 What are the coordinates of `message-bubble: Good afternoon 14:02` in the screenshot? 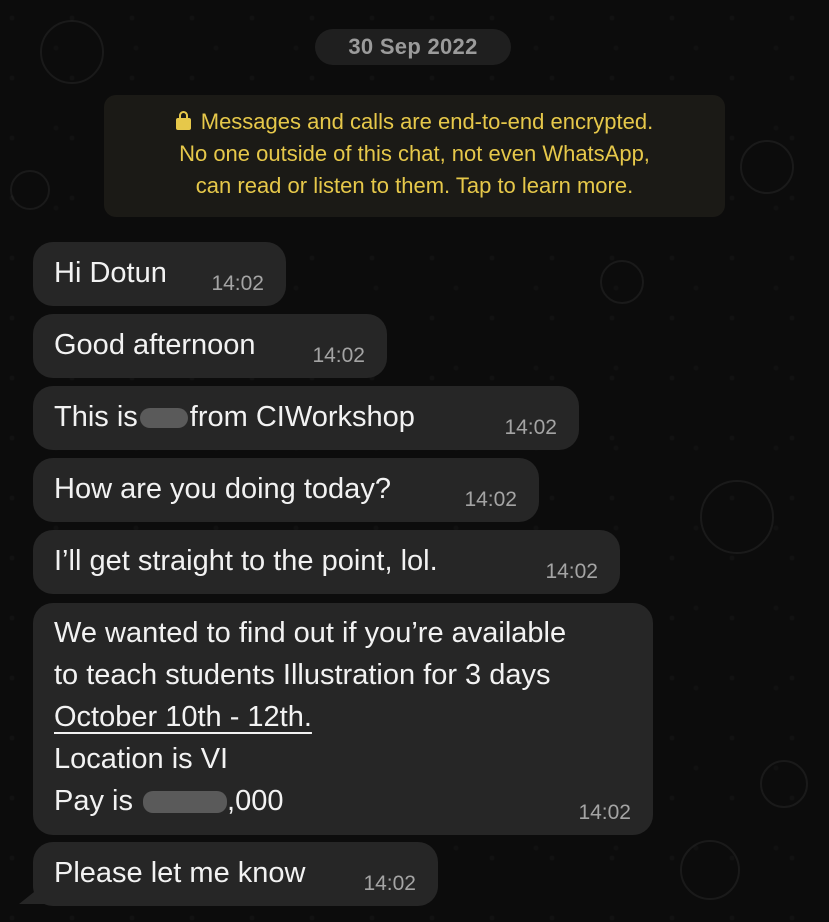 It's located at (210, 346).